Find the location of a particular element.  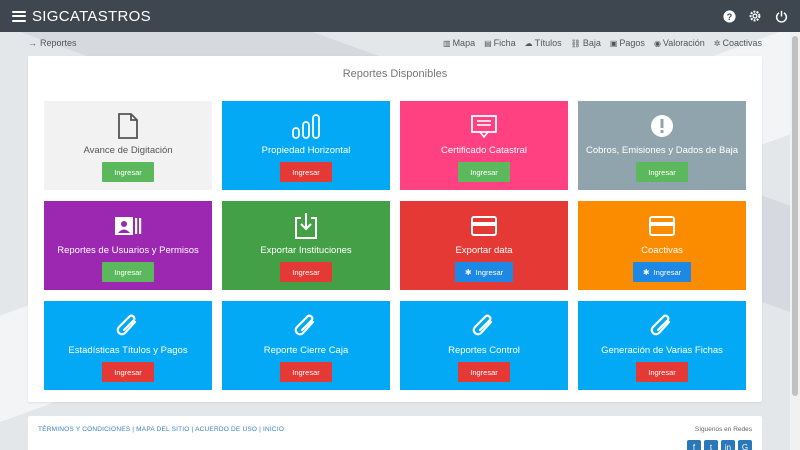

nav-ficha: ▤ Ficha is located at coordinates (500, 43).